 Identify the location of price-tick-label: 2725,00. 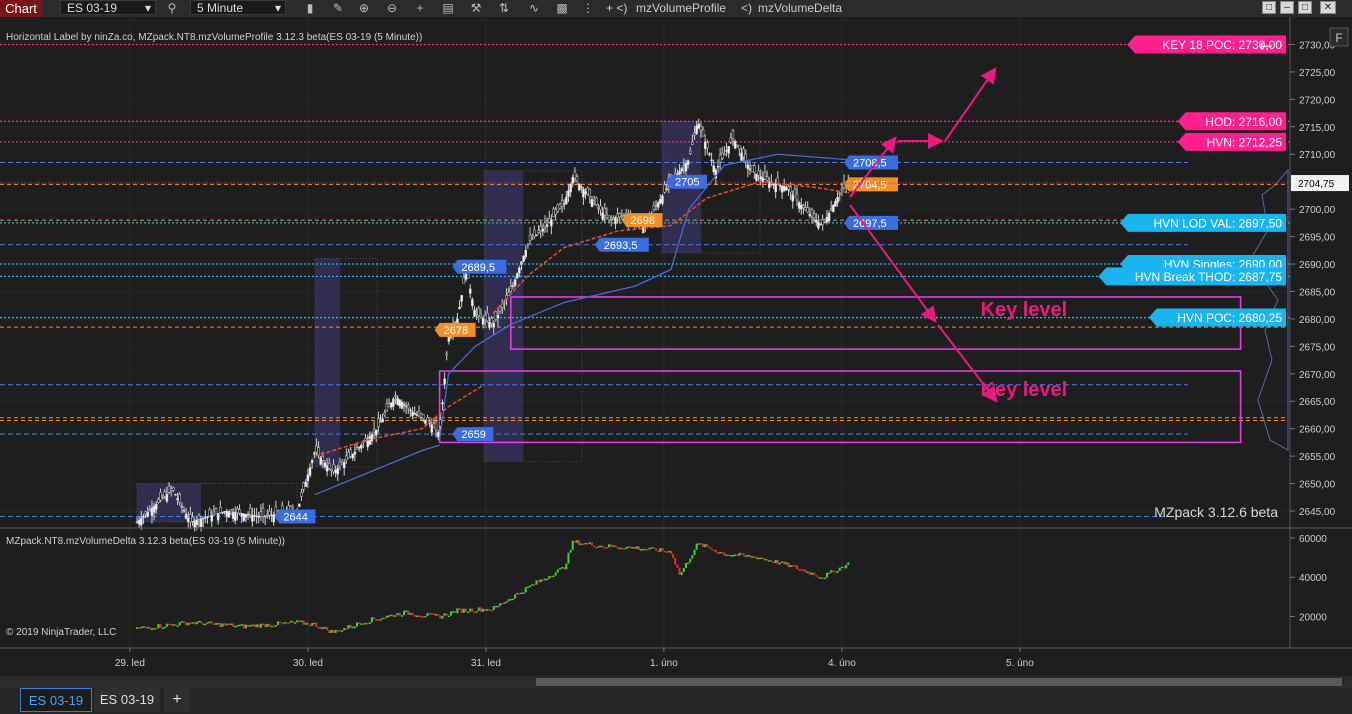
(1317, 73).